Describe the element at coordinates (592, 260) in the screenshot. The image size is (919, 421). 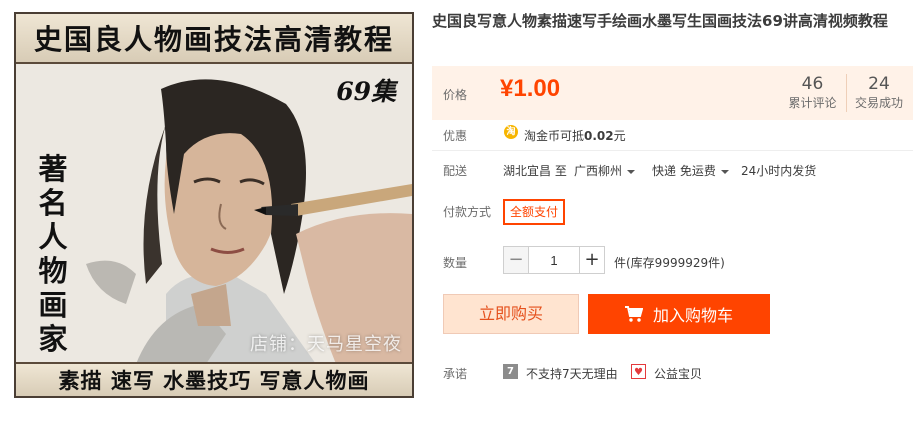
I see `quantity-increase-button: +` at that location.